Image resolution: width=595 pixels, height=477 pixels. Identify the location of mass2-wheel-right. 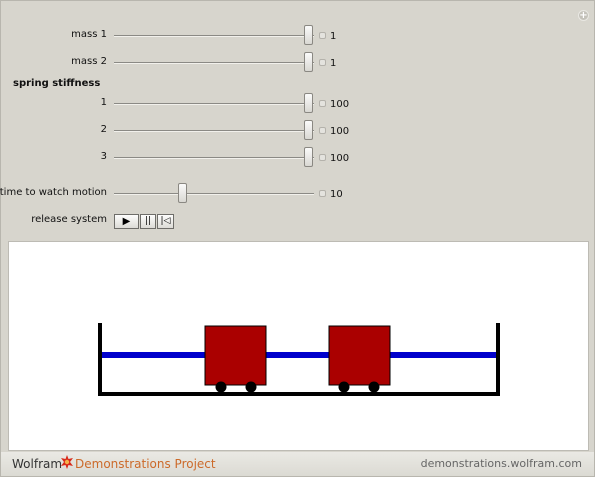
(374, 387).